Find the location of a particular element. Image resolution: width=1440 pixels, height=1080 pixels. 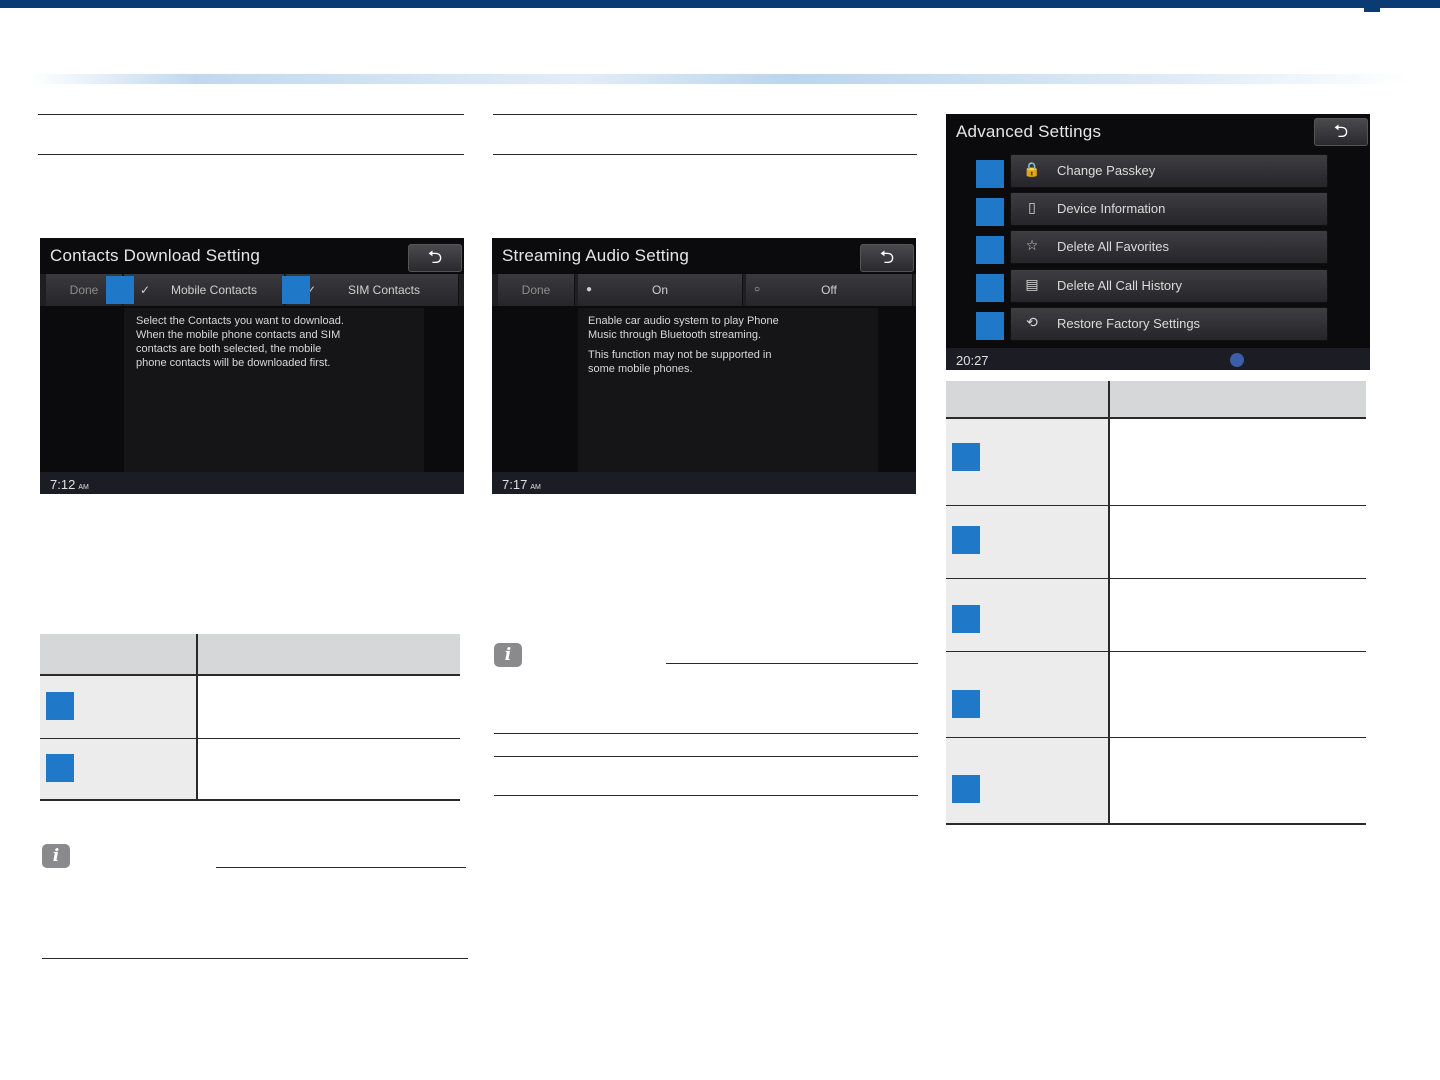

sim-contacts-option: ✓ SIM Contacts is located at coordinates (372, 290).